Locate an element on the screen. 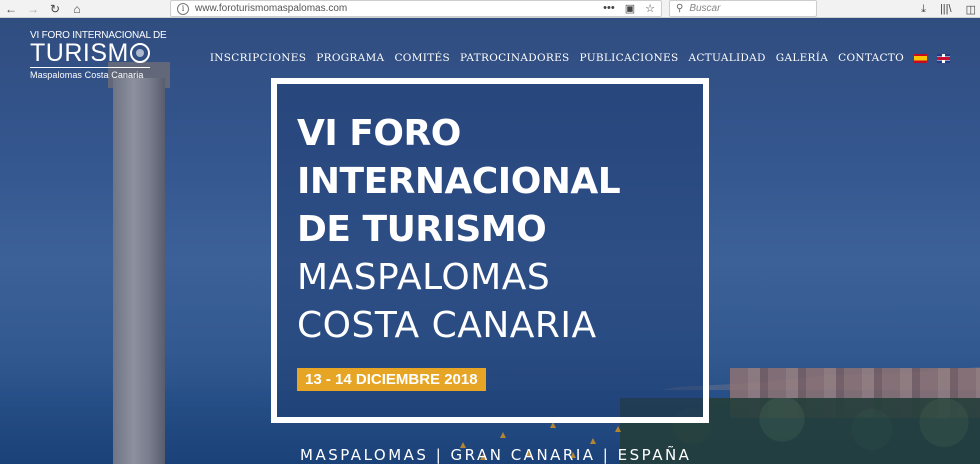 The width and height of the screenshot is (980, 464). nav-item-galeria: GALERÍA is located at coordinates (802, 58).